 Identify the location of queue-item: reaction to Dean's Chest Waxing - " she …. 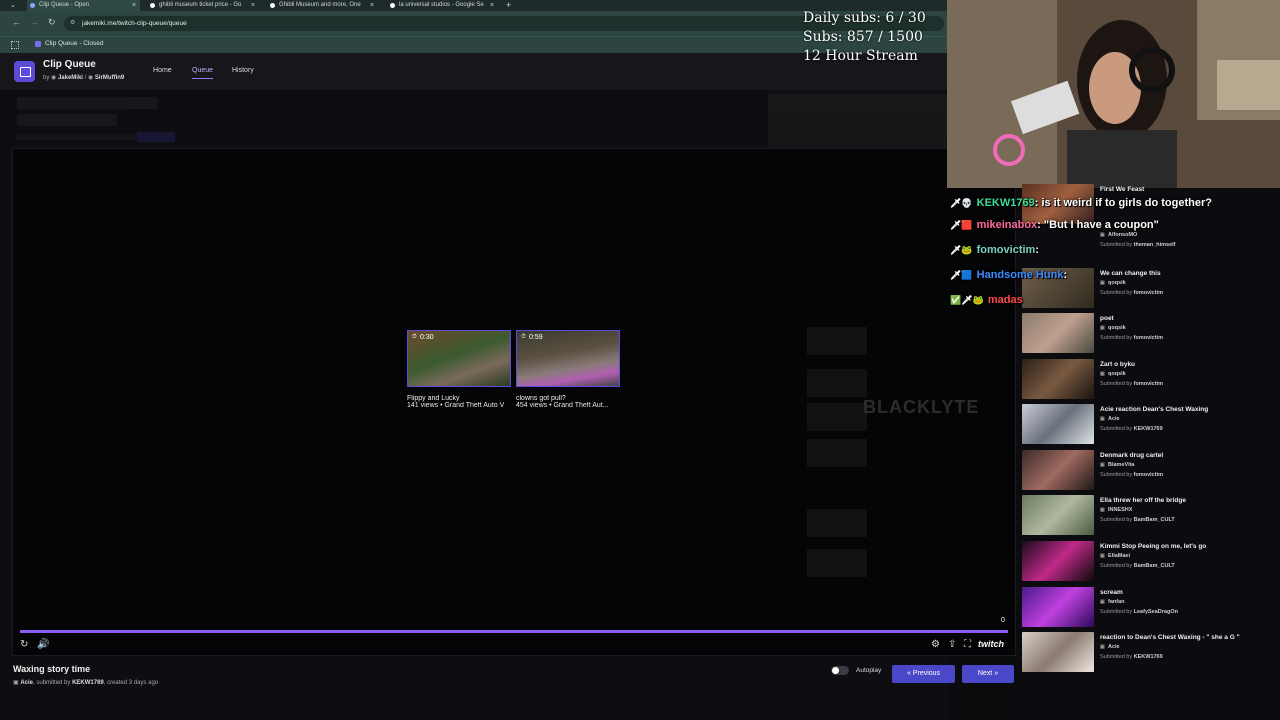
(1151, 654).